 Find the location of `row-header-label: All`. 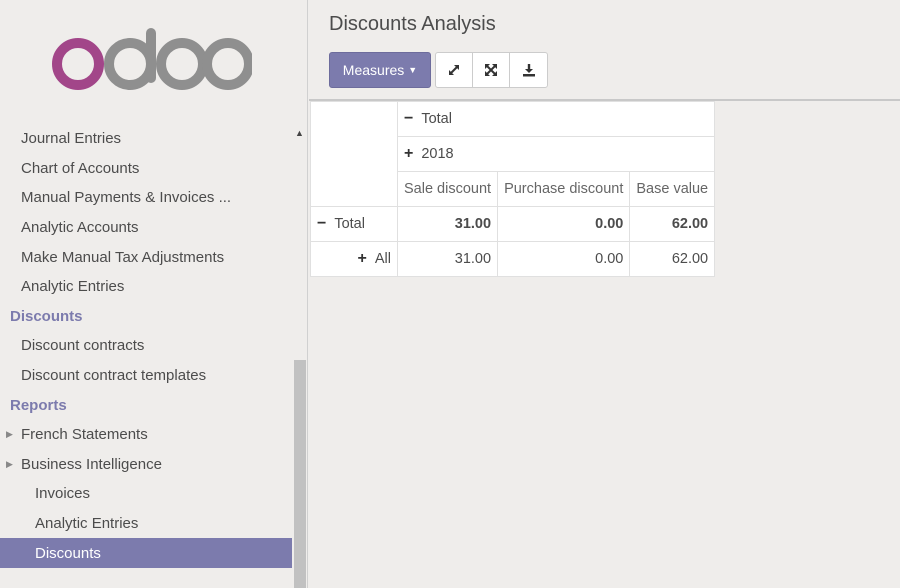

row-header-label: All is located at coordinates (382, 259).